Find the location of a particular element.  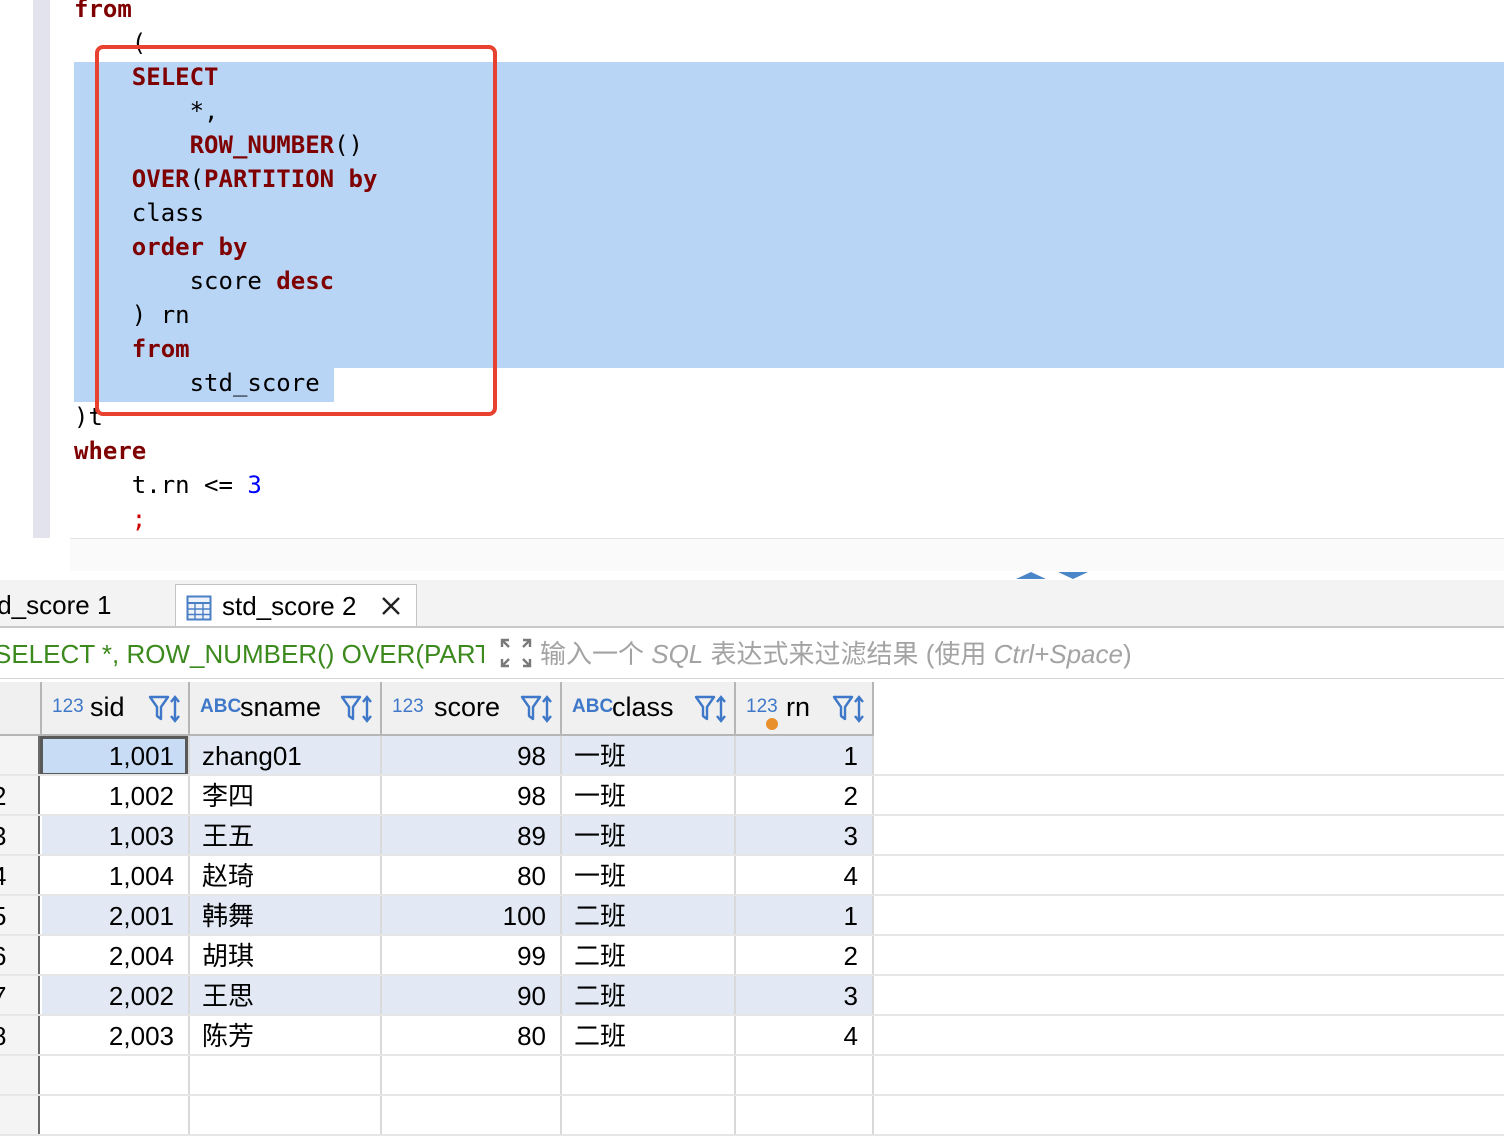

tab-std-score-2: std_score 2 is located at coordinates (296, 605).